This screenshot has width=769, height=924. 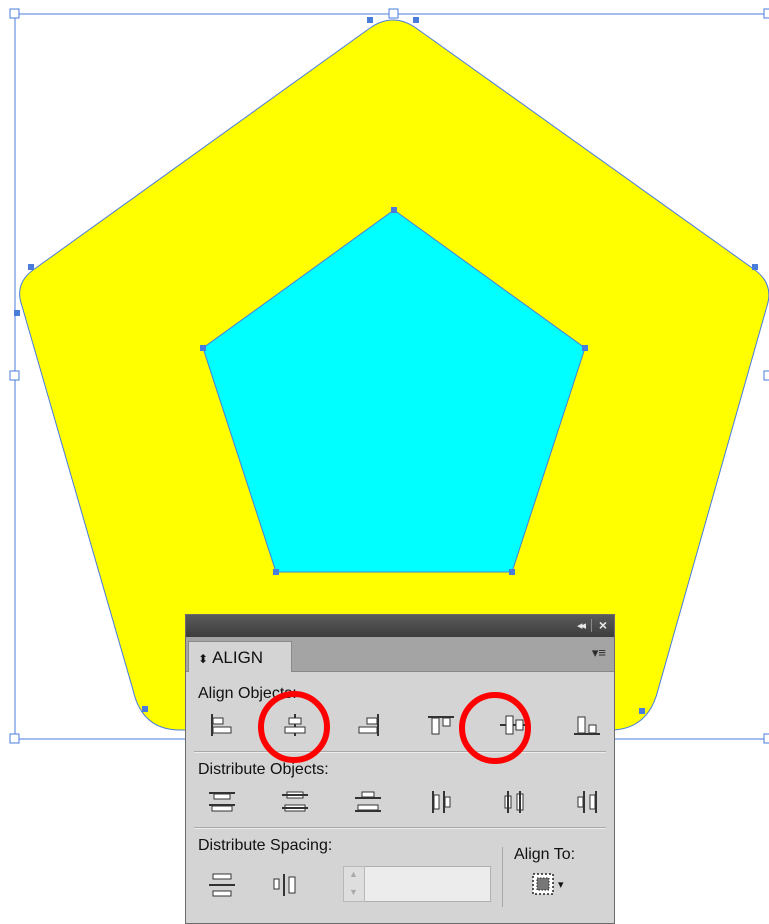 I want to click on horizontal-distribute-right-icon, so click(x=587, y=802).